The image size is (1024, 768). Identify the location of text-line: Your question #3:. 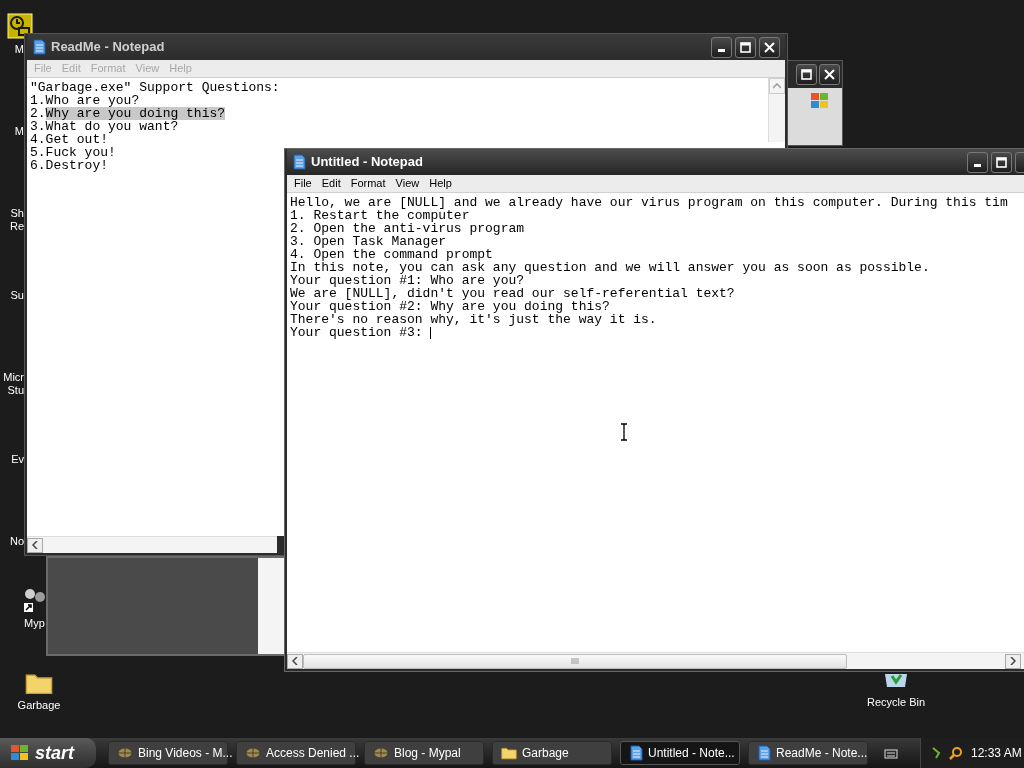
(357, 332).